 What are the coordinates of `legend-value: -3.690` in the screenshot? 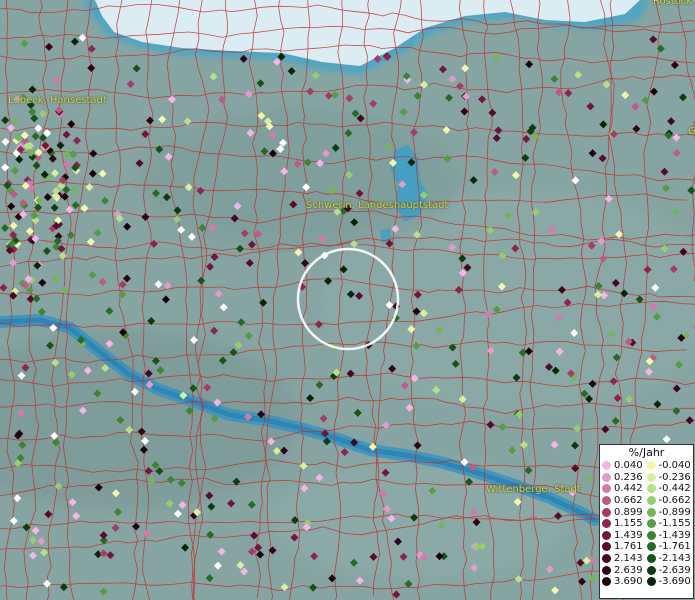 It's located at (674, 582).